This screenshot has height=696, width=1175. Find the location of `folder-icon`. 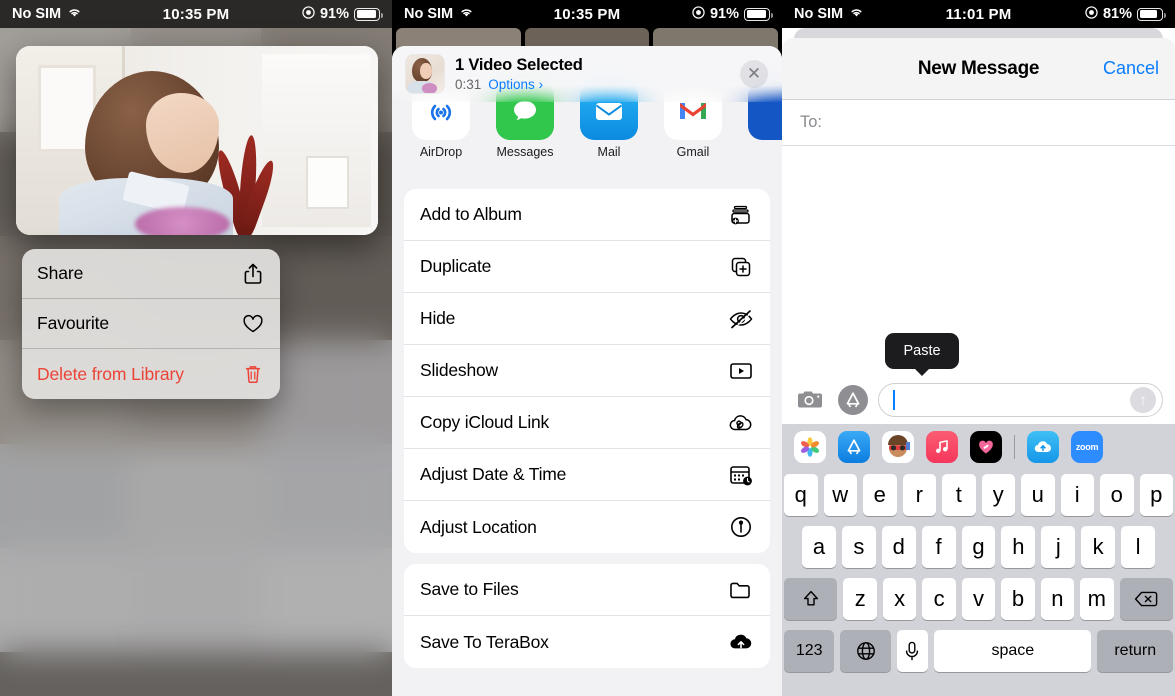

folder-icon is located at coordinates (741, 590).